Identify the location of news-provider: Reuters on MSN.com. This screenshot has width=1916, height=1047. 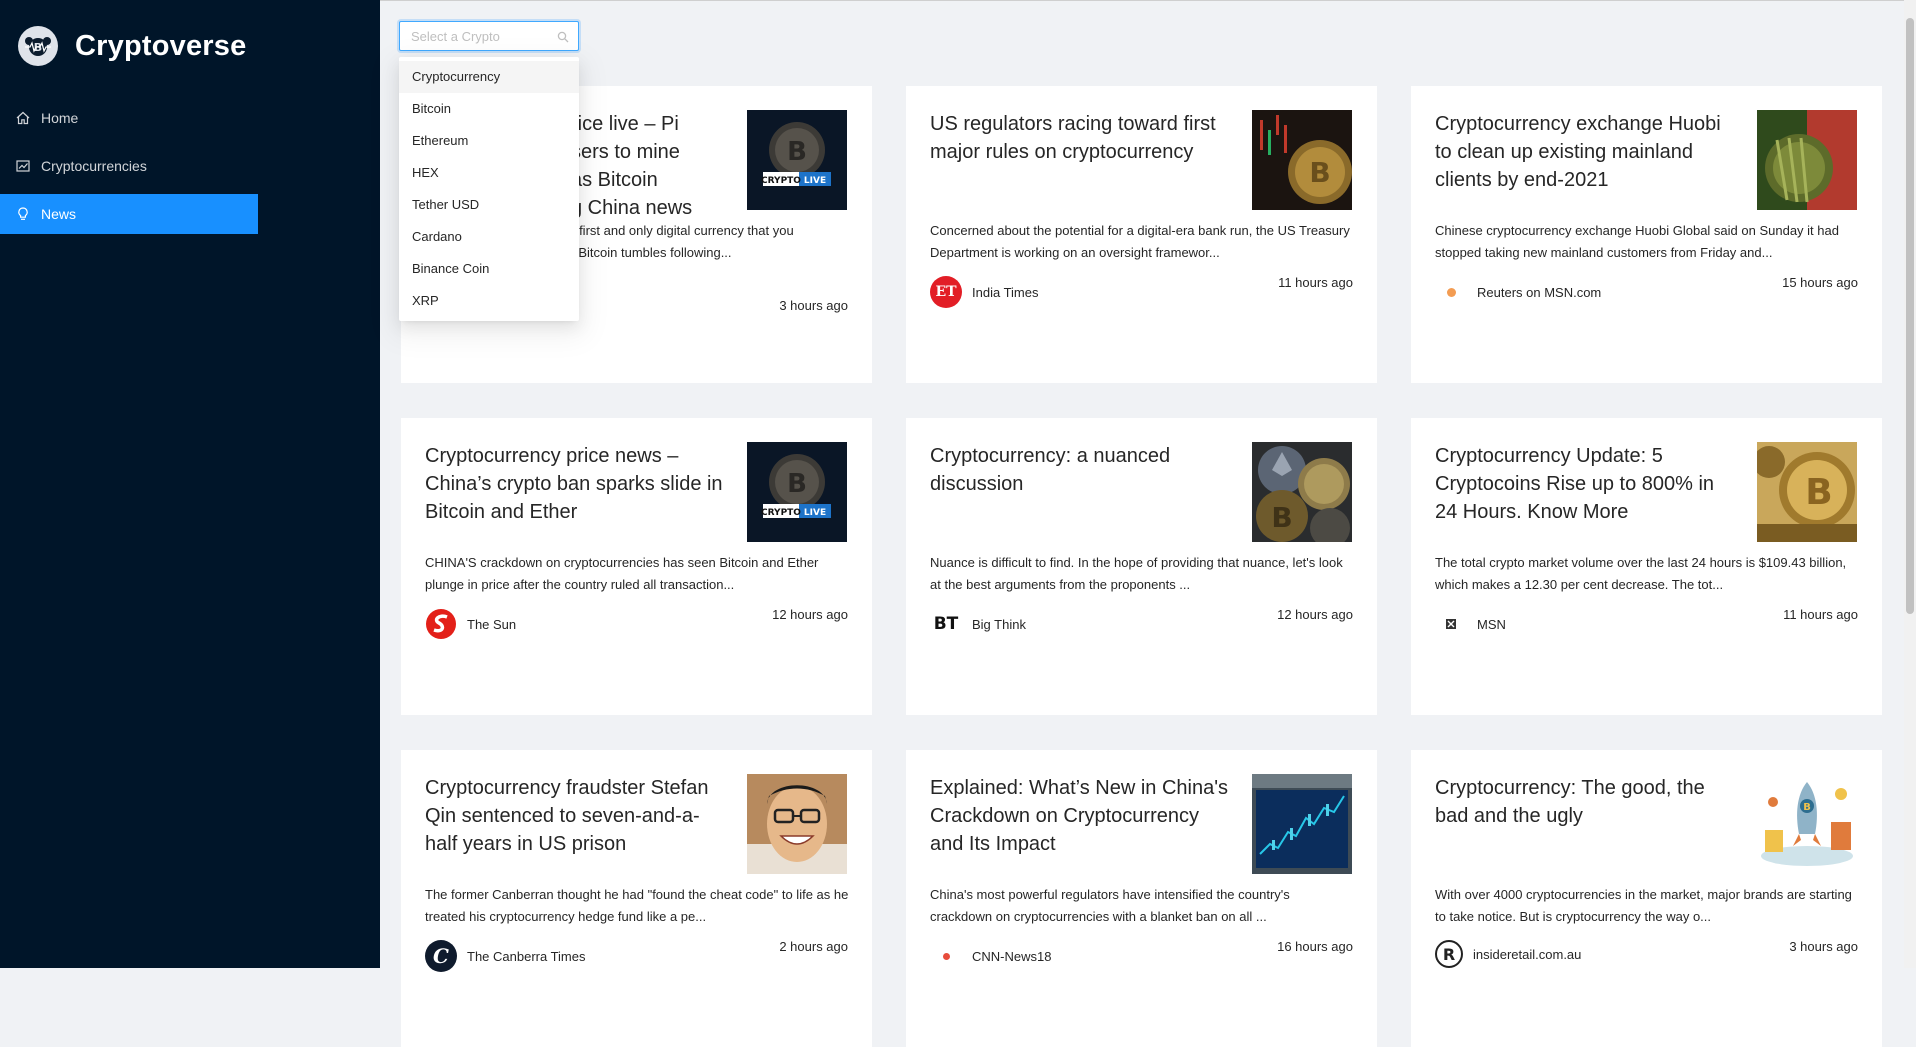
(1518, 292).